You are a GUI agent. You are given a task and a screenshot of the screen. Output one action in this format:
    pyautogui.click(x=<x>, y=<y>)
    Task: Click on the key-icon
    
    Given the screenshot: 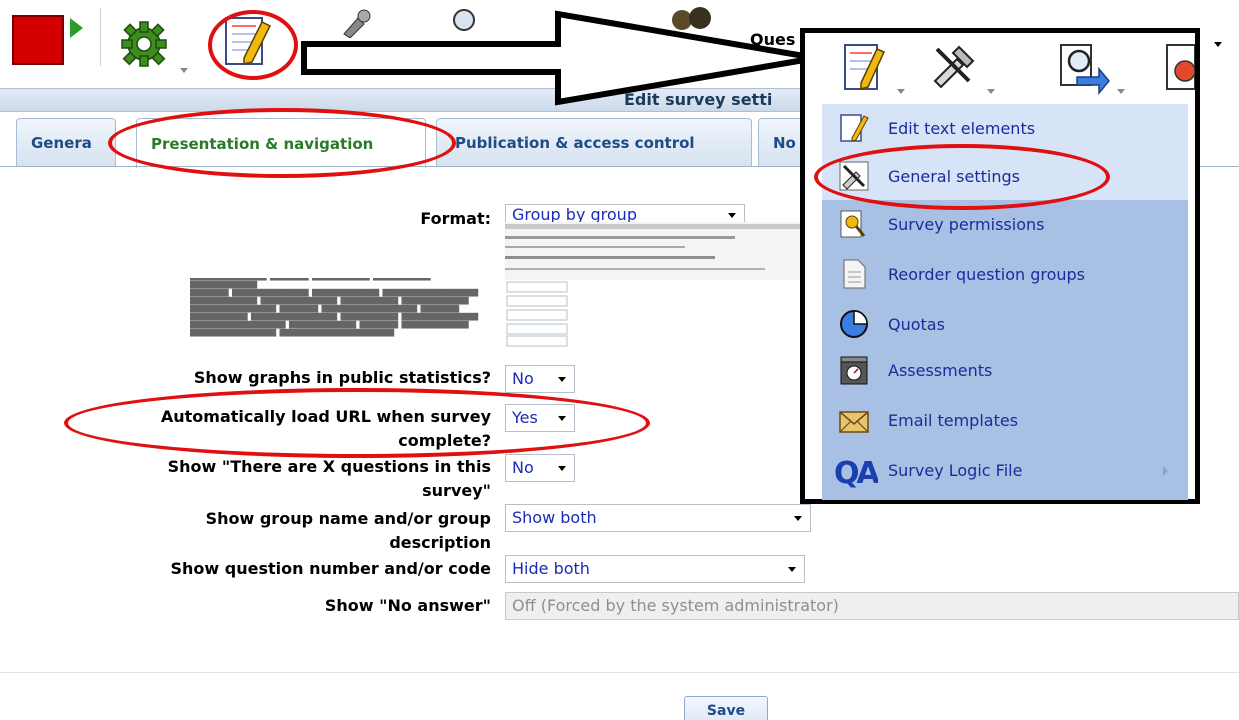 What is the action you would take?
    pyautogui.click(x=853, y=224)
    